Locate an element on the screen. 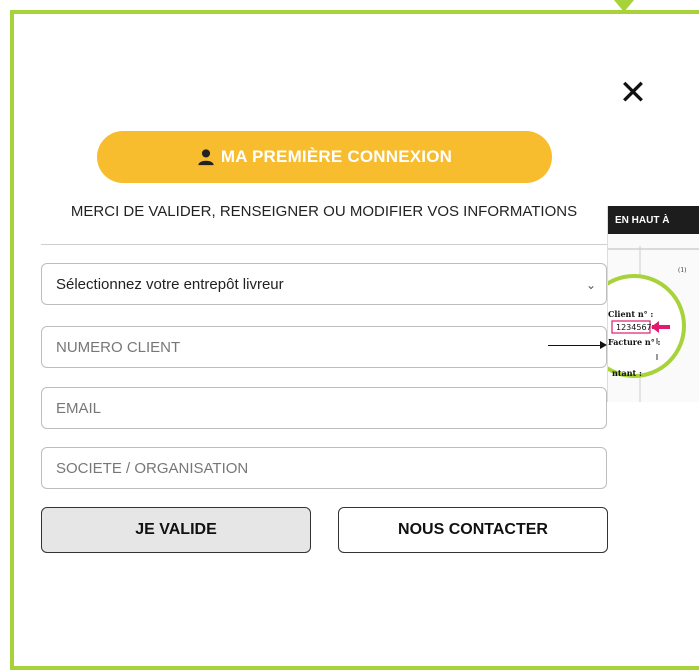 This screenshot has height=670, width=699. company-input: SOCIETE / ORGANISATION is located at coordinates (324, 468).